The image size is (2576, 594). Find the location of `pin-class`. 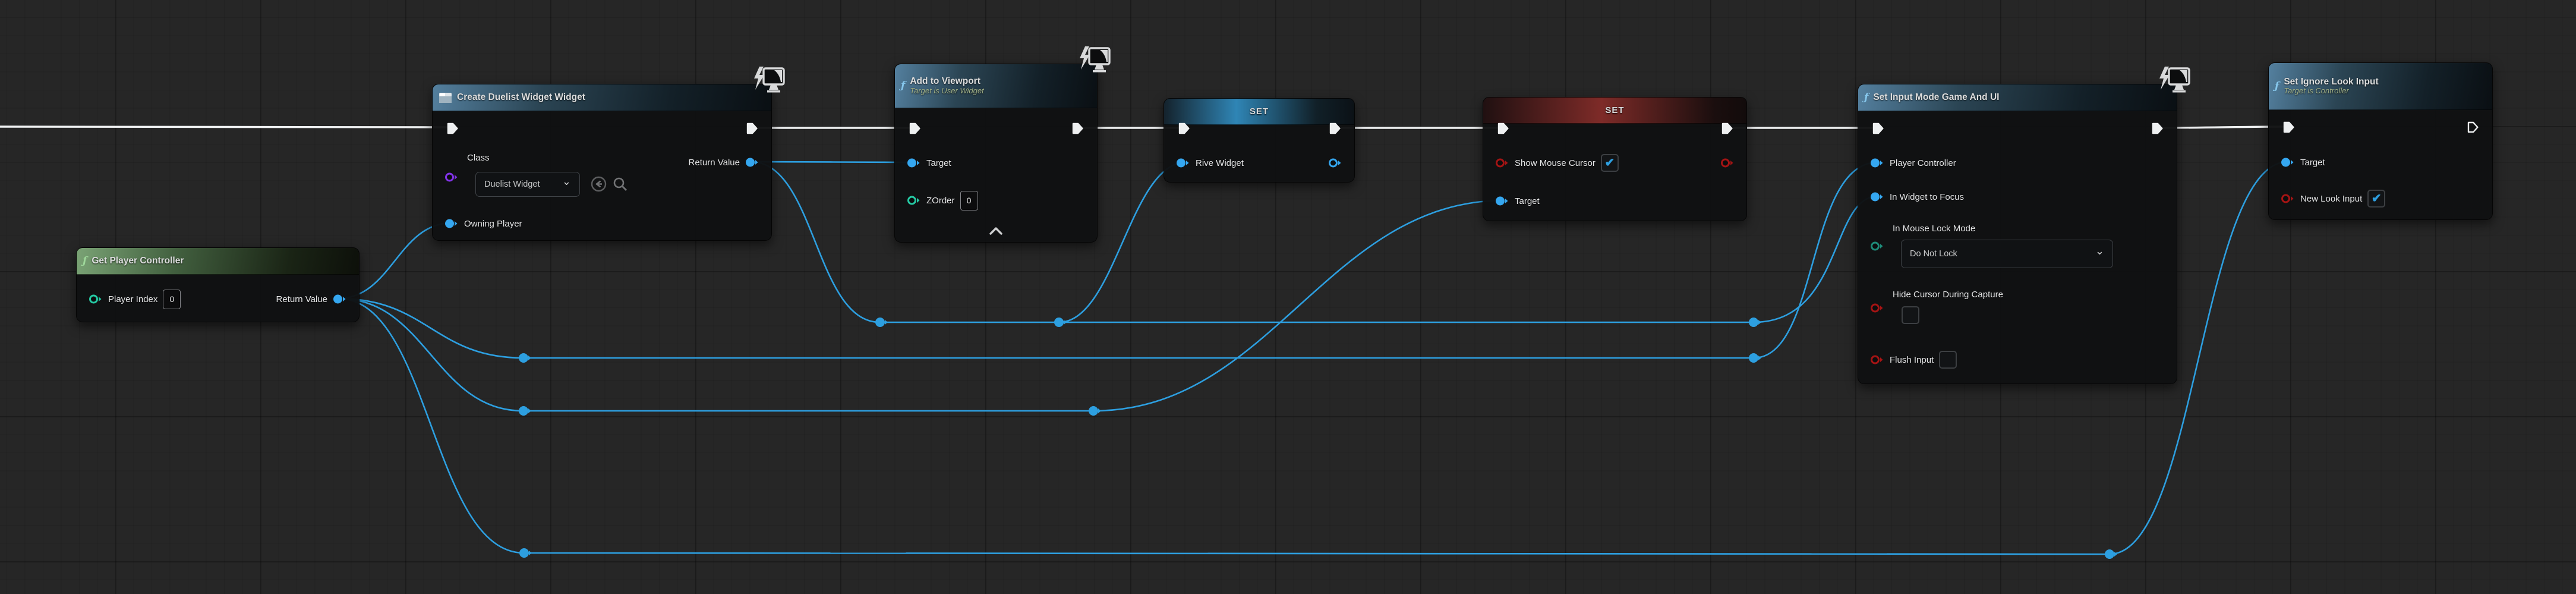

pin-class is located at coordinates (452, 177).